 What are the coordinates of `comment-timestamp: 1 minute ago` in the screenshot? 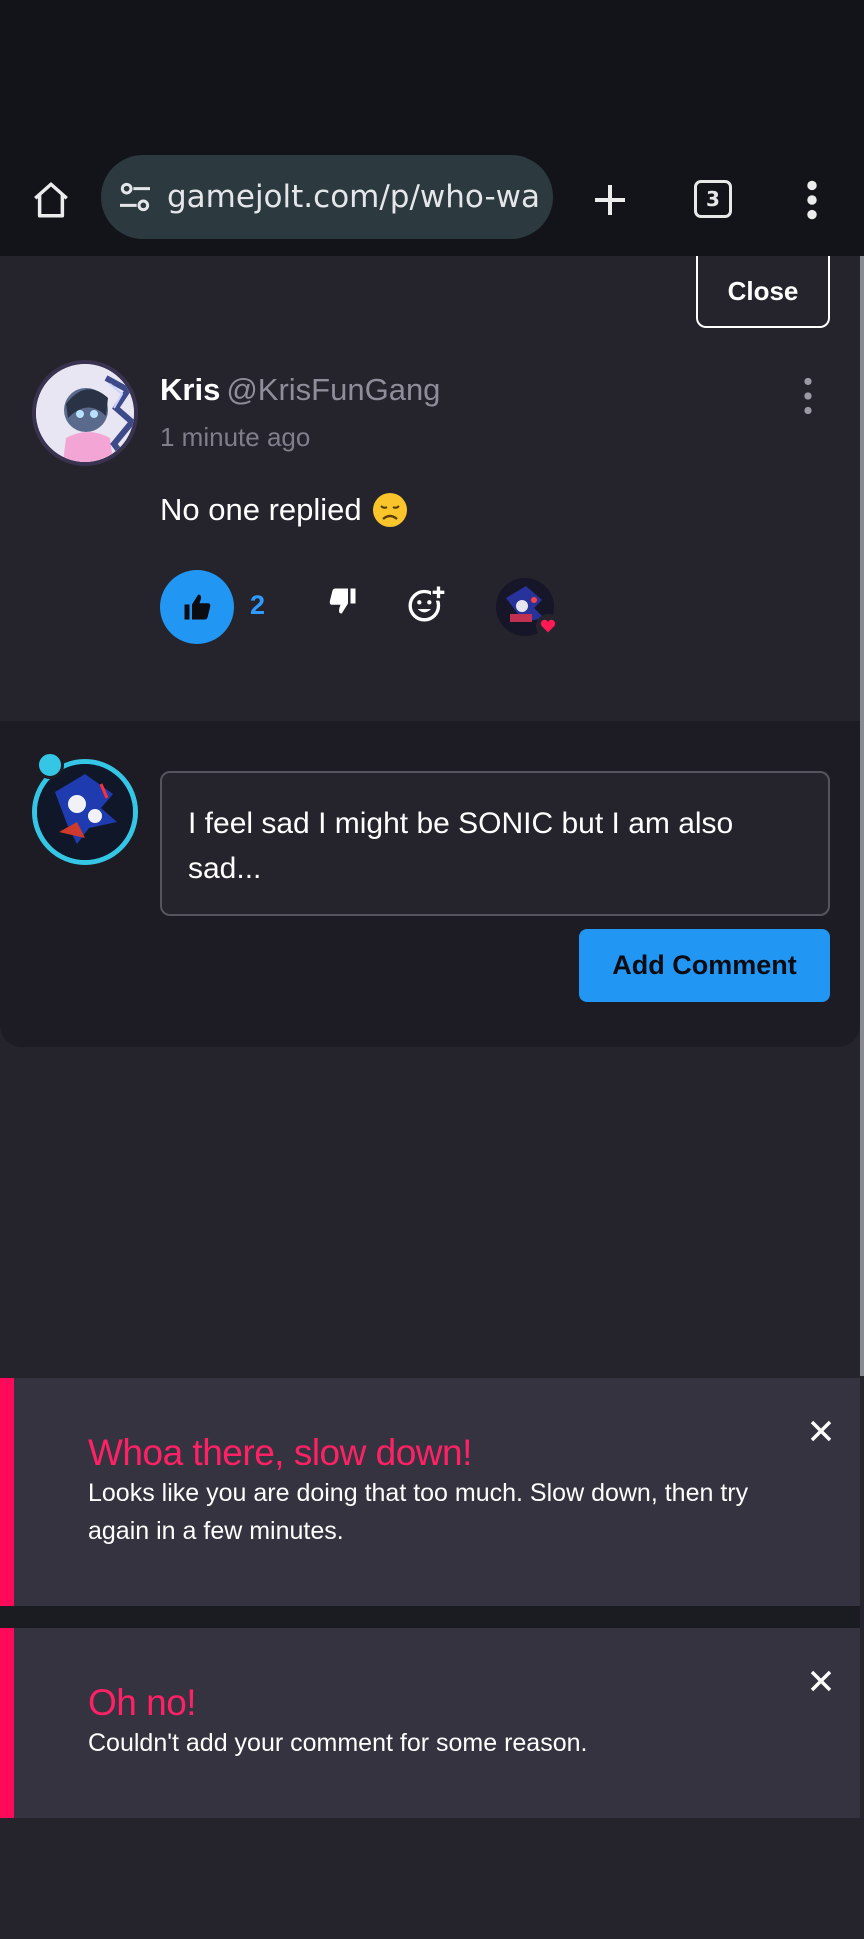 It's located at (235, 437).